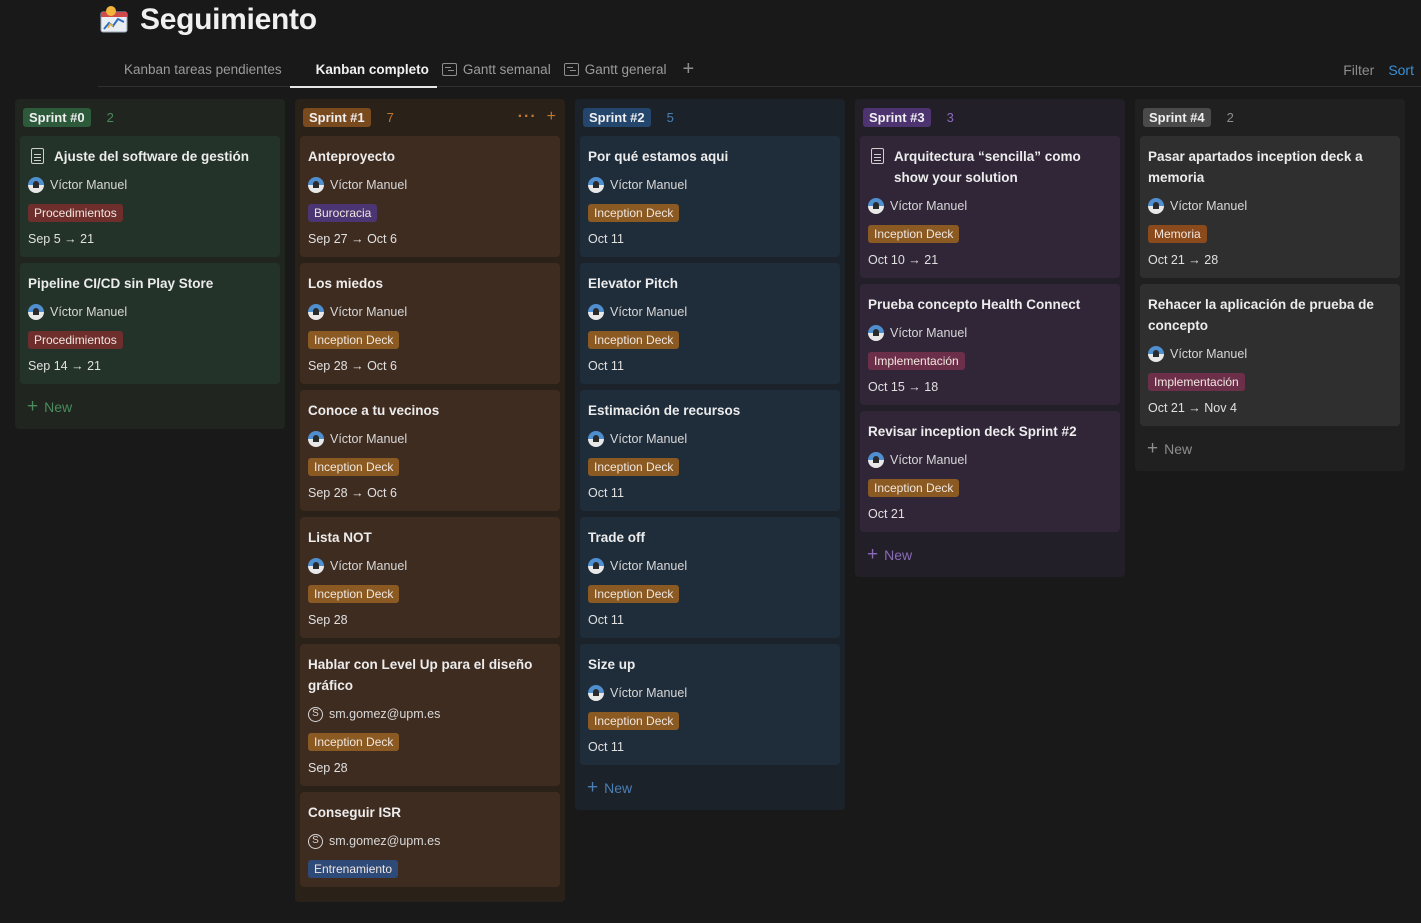 Image resolution: width=1421 pixels, height=923 pixels. What do you see at coordinates (710, 704) in the screenshot?
I see `kanban-card: Size up Víctor Manuel Inception Deck Oct 11` at bounding box center [710, 704].